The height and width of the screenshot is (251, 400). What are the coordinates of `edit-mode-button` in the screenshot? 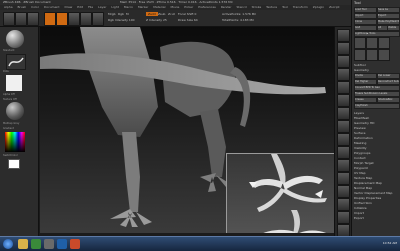 It's located at (50, 19).